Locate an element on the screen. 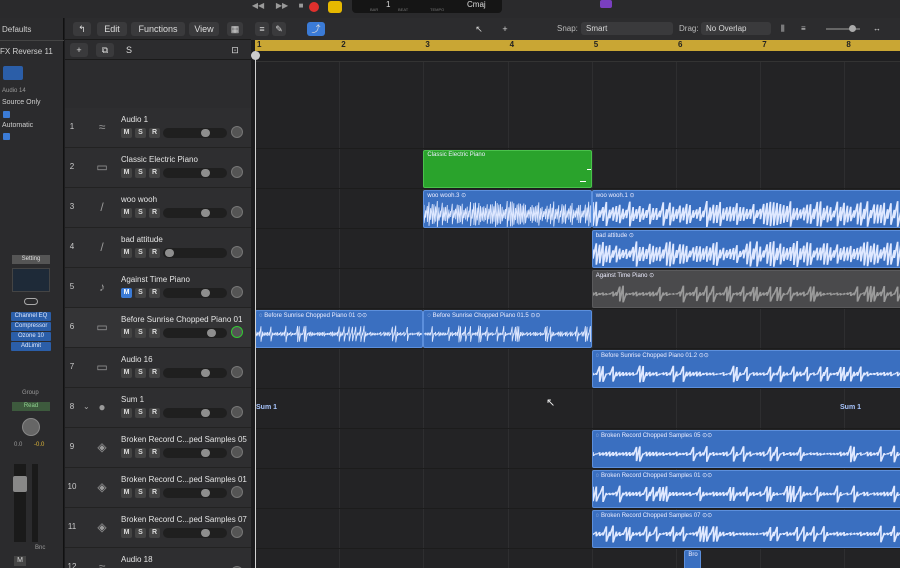 This screenshot has width=900, height=568. track-name: Broken Record C...ped Samples 07 is located at coordinates (184, 519).